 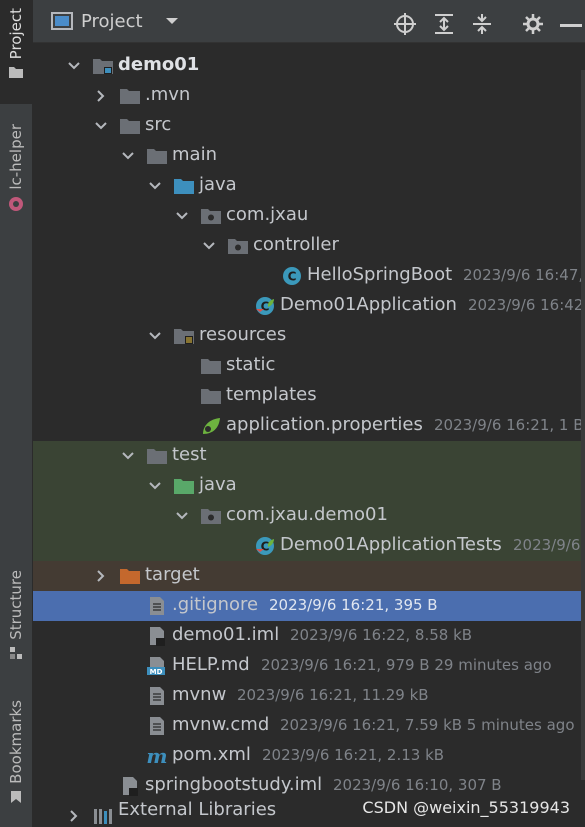 I want to click on expand-all-icon, so click(x=444, y=24).